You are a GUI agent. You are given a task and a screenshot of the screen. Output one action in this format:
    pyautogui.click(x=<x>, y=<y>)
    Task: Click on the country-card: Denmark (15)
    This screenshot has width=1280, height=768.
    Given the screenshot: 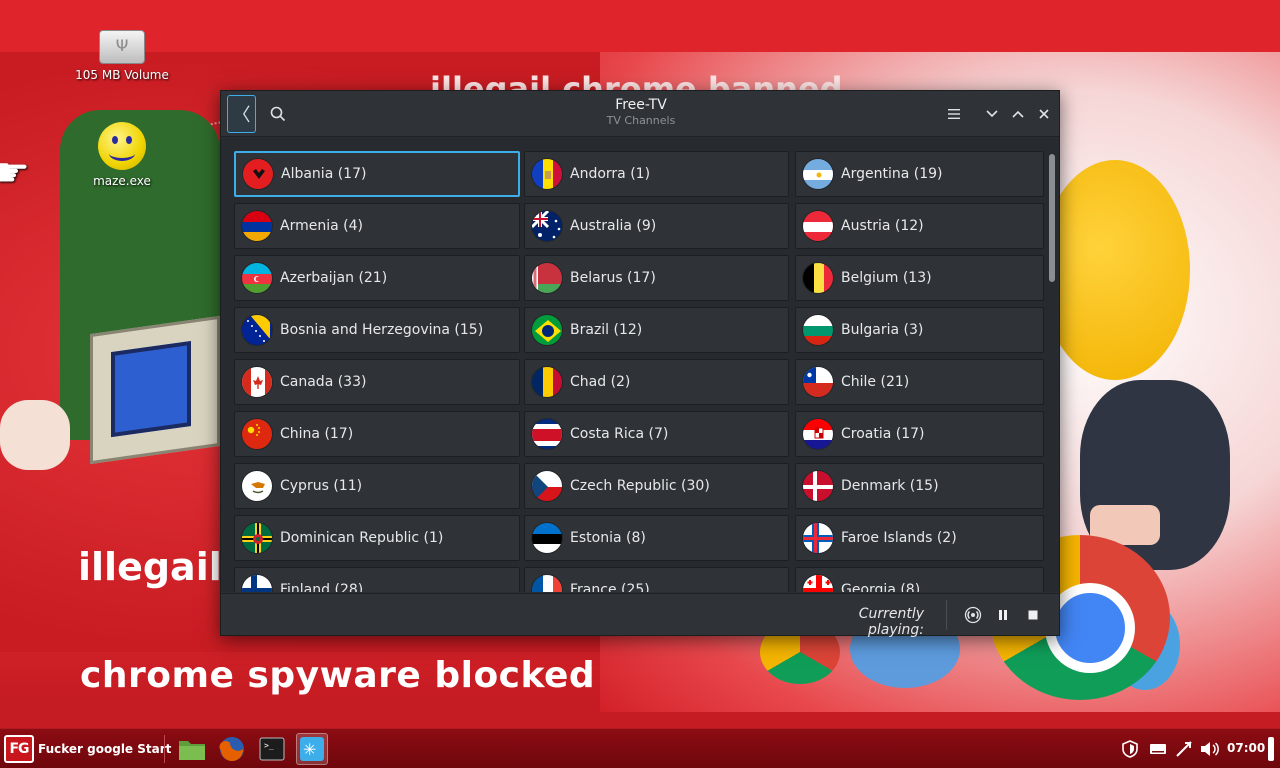 What is the action you would take?
    pyautogui.click(x=919, y=486)
    